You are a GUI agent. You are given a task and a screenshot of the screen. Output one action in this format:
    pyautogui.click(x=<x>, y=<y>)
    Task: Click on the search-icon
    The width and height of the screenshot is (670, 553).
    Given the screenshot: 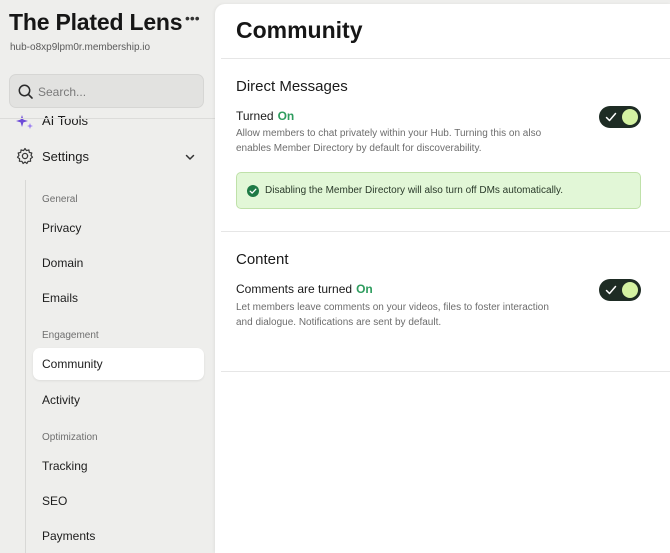 What is the action you would take?
    pyautogui.click(x=25, y=91)
    